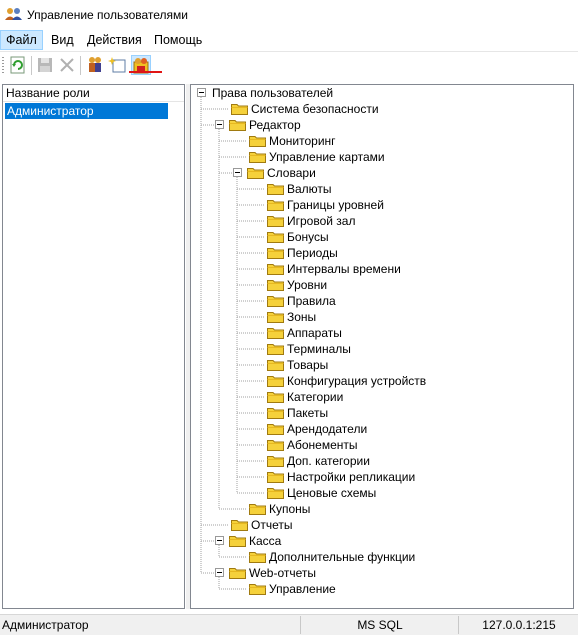 The height and width of the screenshot is (635, 578). Describe the element at coordinates (45, 625) in the screenshot. I see `status-user: Администратор` at that location.